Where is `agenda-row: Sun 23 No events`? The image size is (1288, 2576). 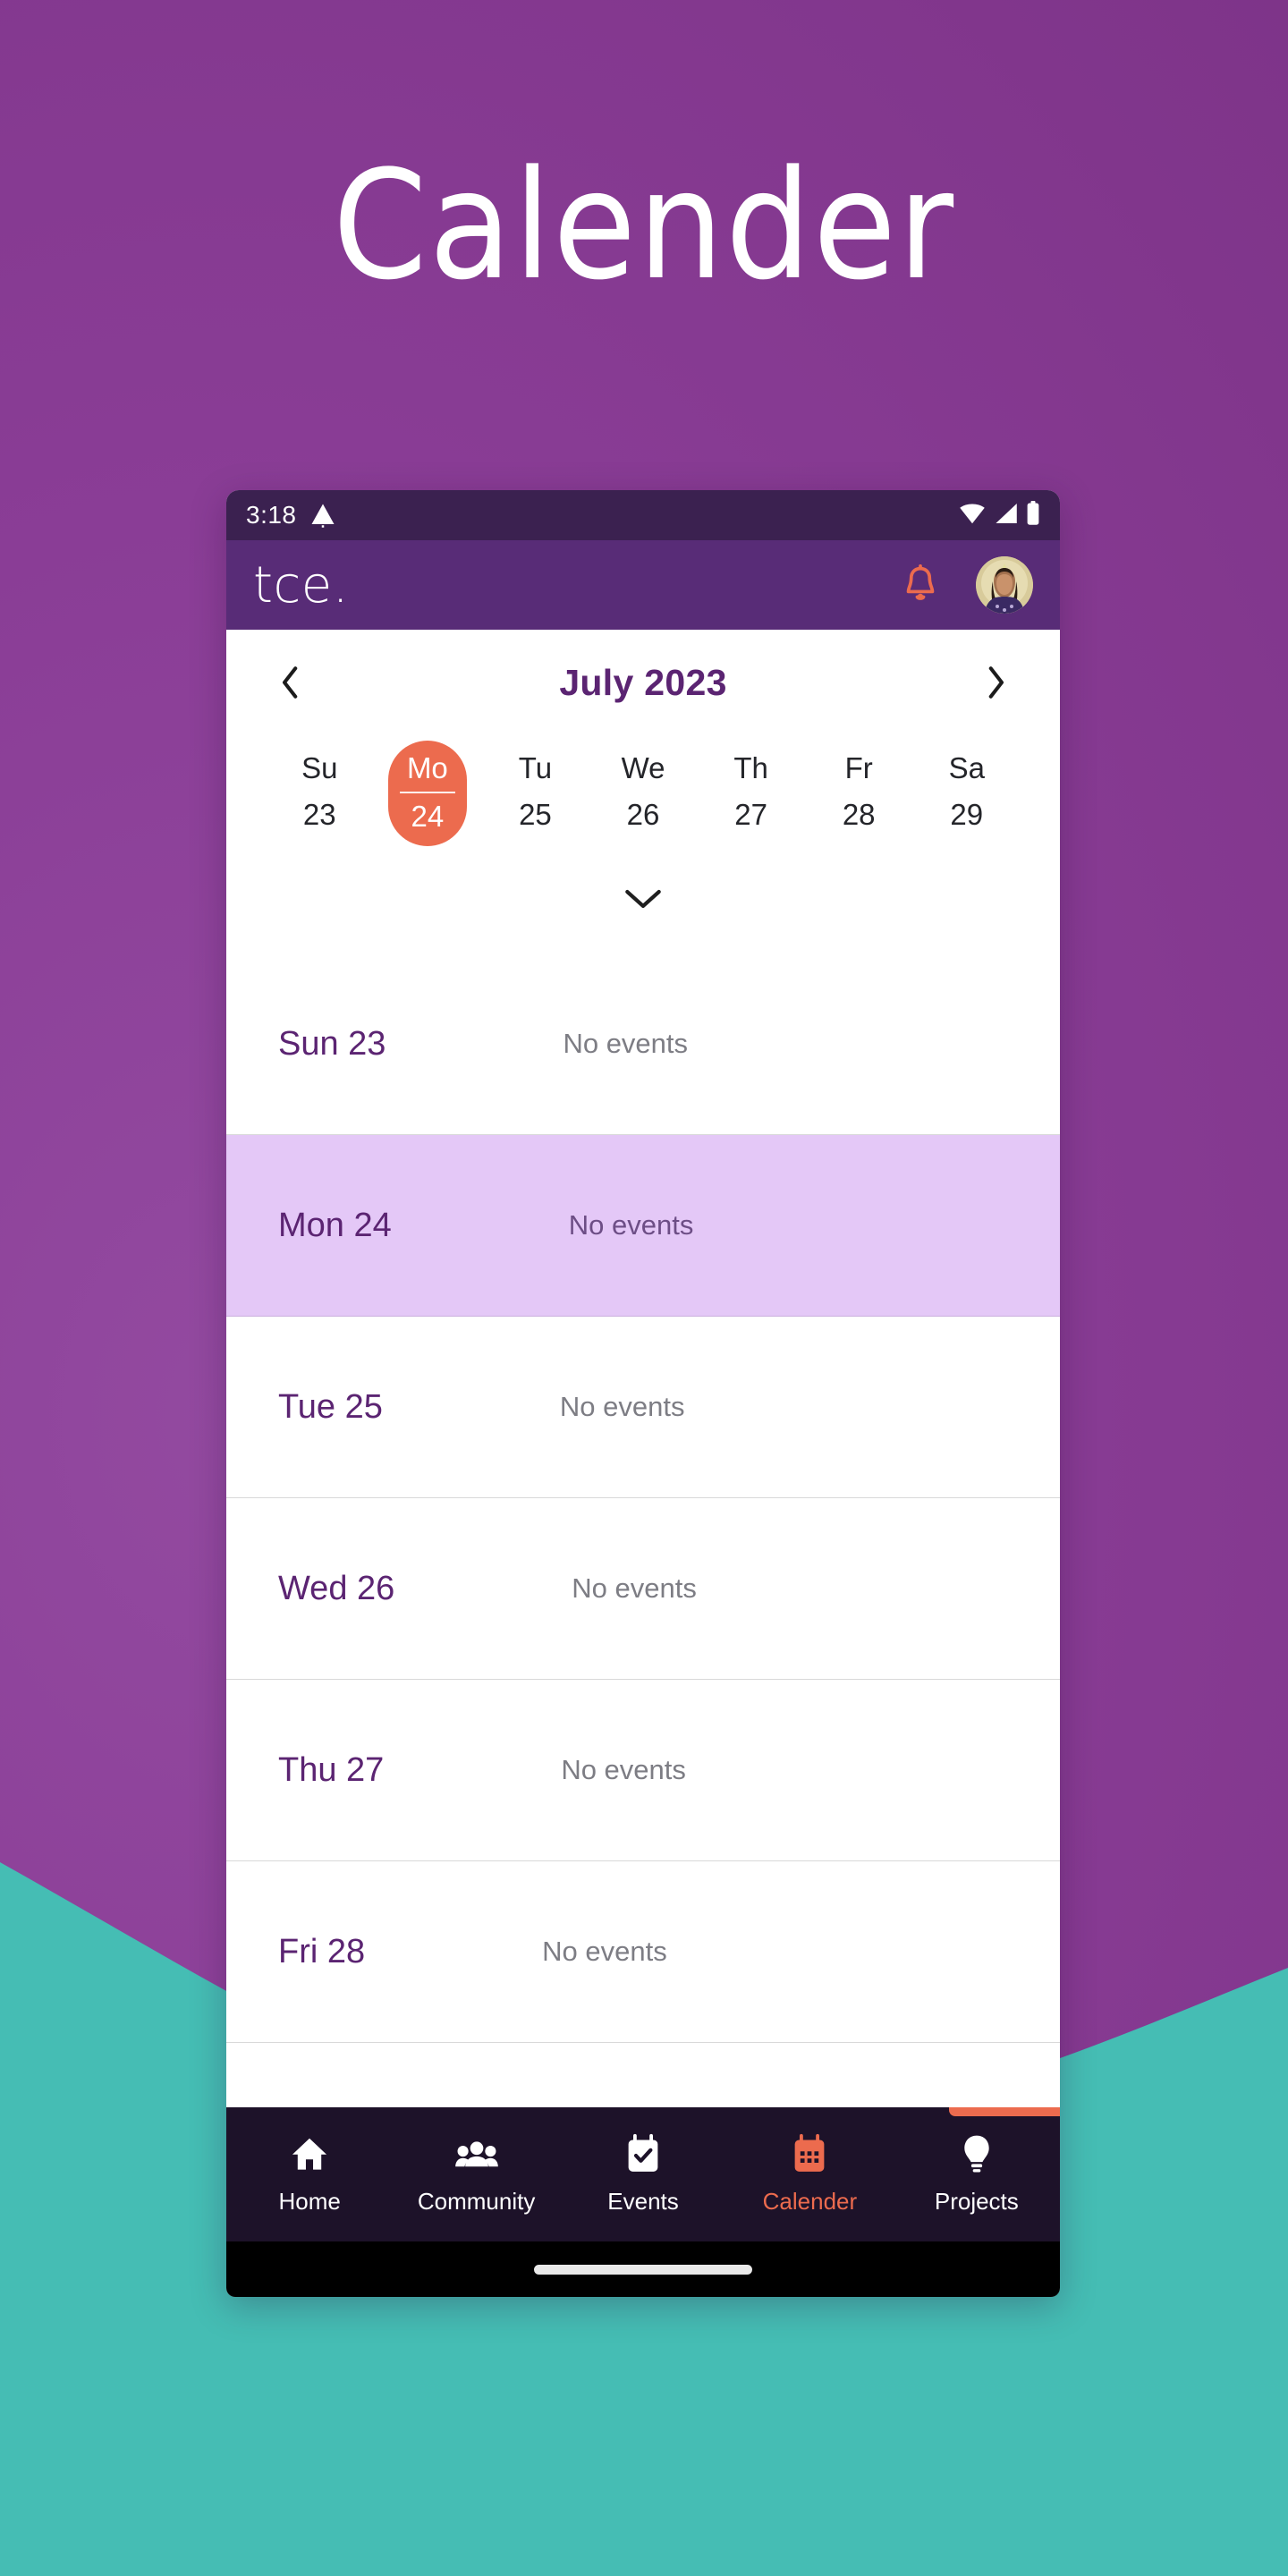
agenda-row: Sun 23 No events is located at coordinates (643, 1044).